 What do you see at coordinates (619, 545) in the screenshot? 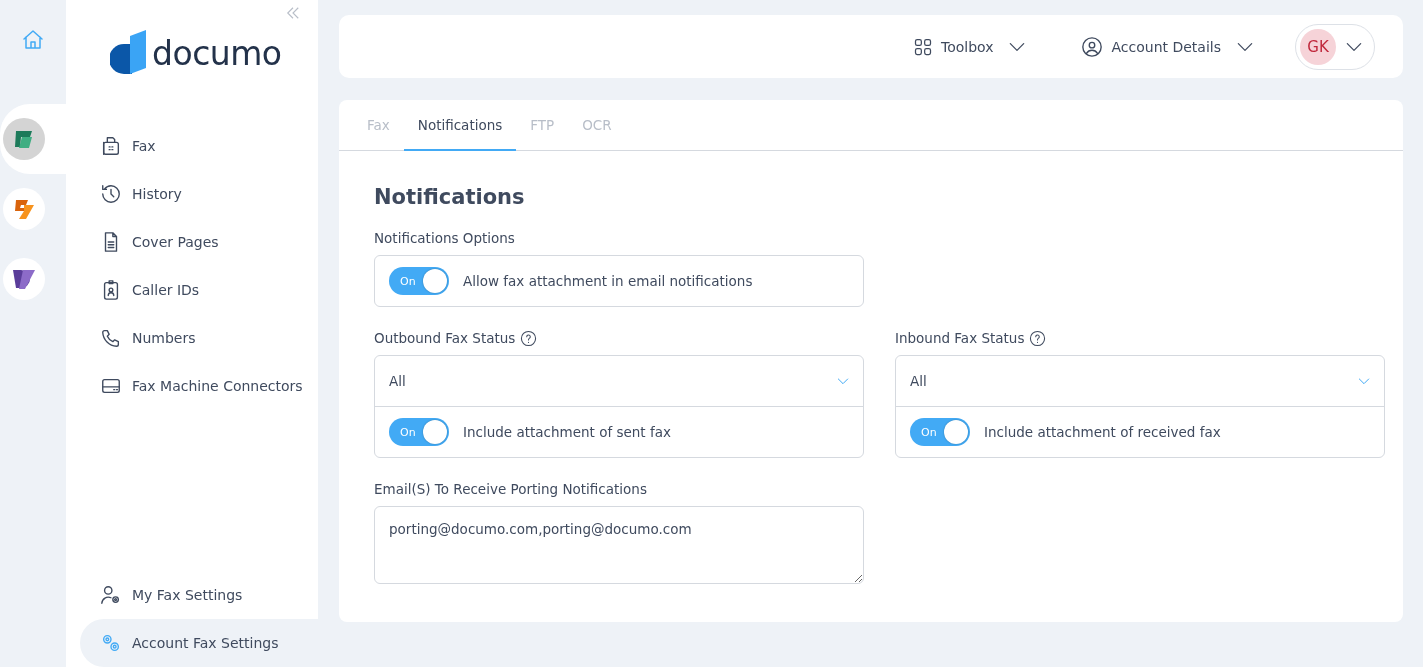
I see `email-input-field: porting@documo.com,porting@documo.com` at bounding box center [619, 545].